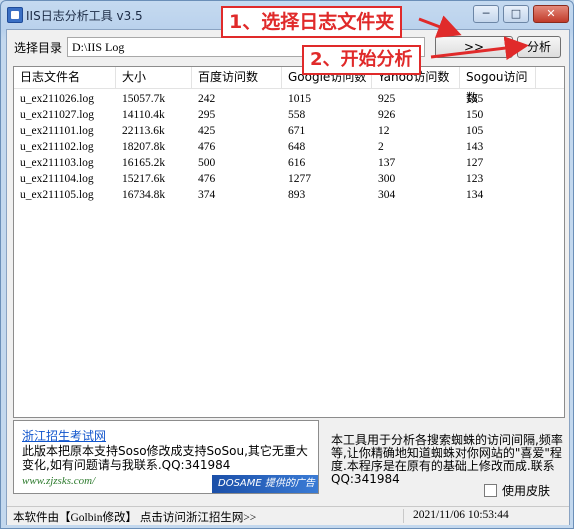  I want to click on cell-size: 14110.4k, so click(143, 115).